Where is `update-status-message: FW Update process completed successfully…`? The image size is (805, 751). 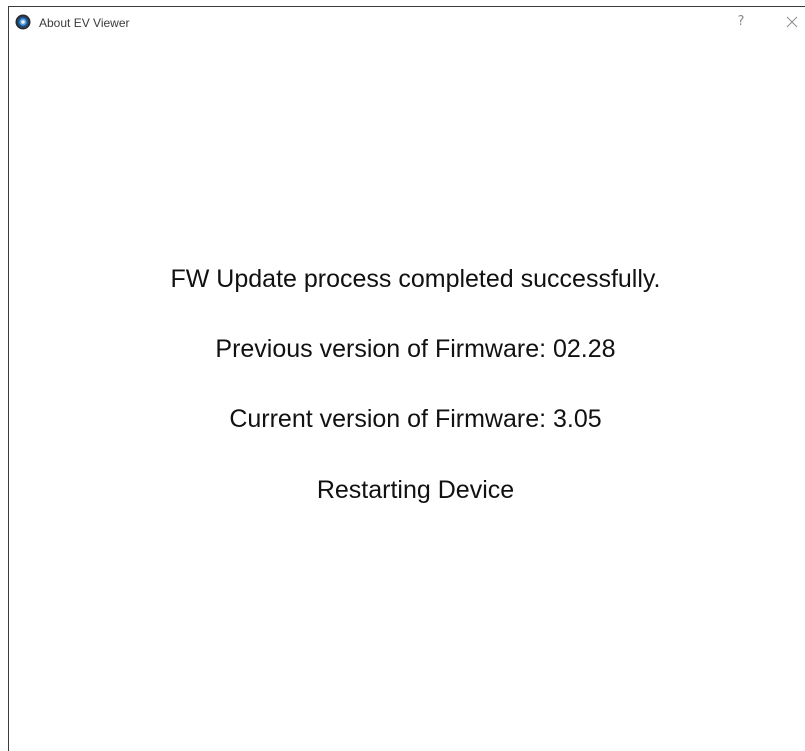
update-status-message: FW Update process completed successfully… is located at coordinates (415, 279).